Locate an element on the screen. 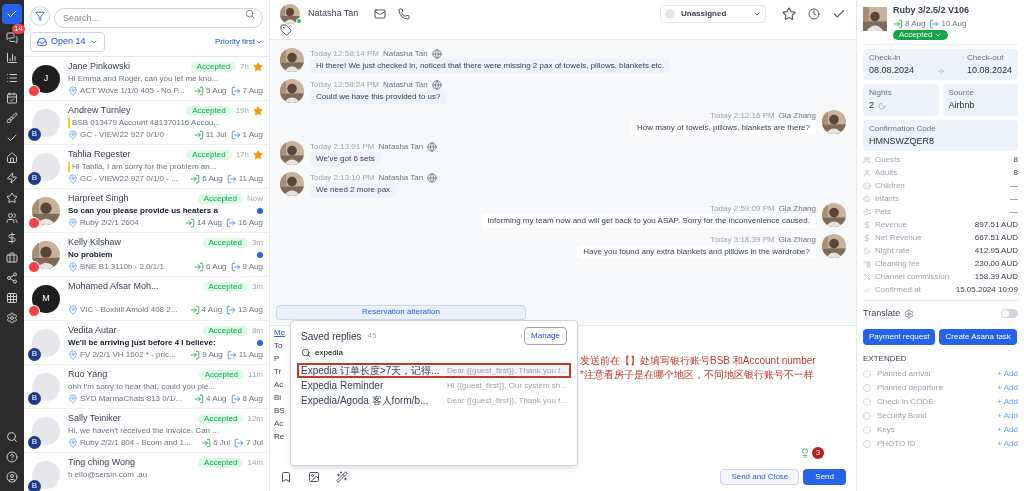  check-in-date: 14 Aug is located at coordinates (210, 222).